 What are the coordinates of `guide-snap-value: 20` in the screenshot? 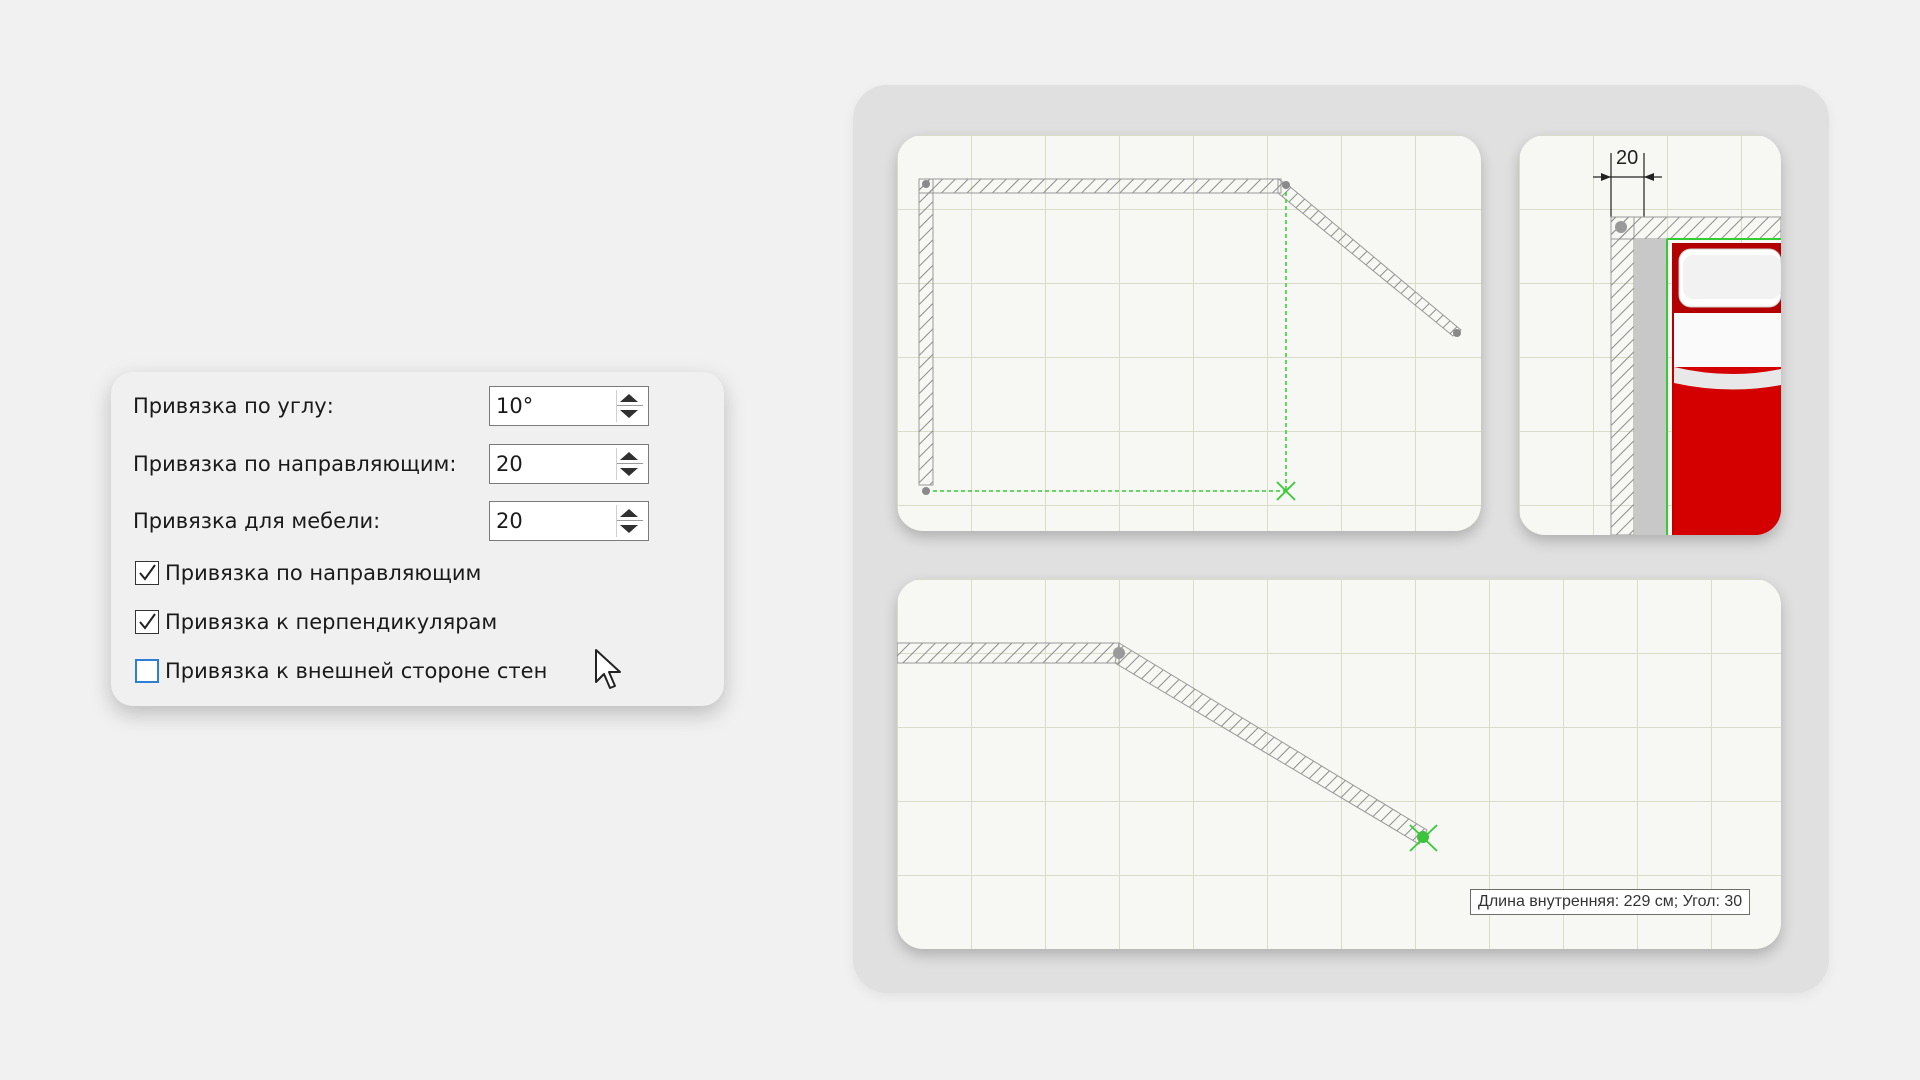 It's located at (509, 464).